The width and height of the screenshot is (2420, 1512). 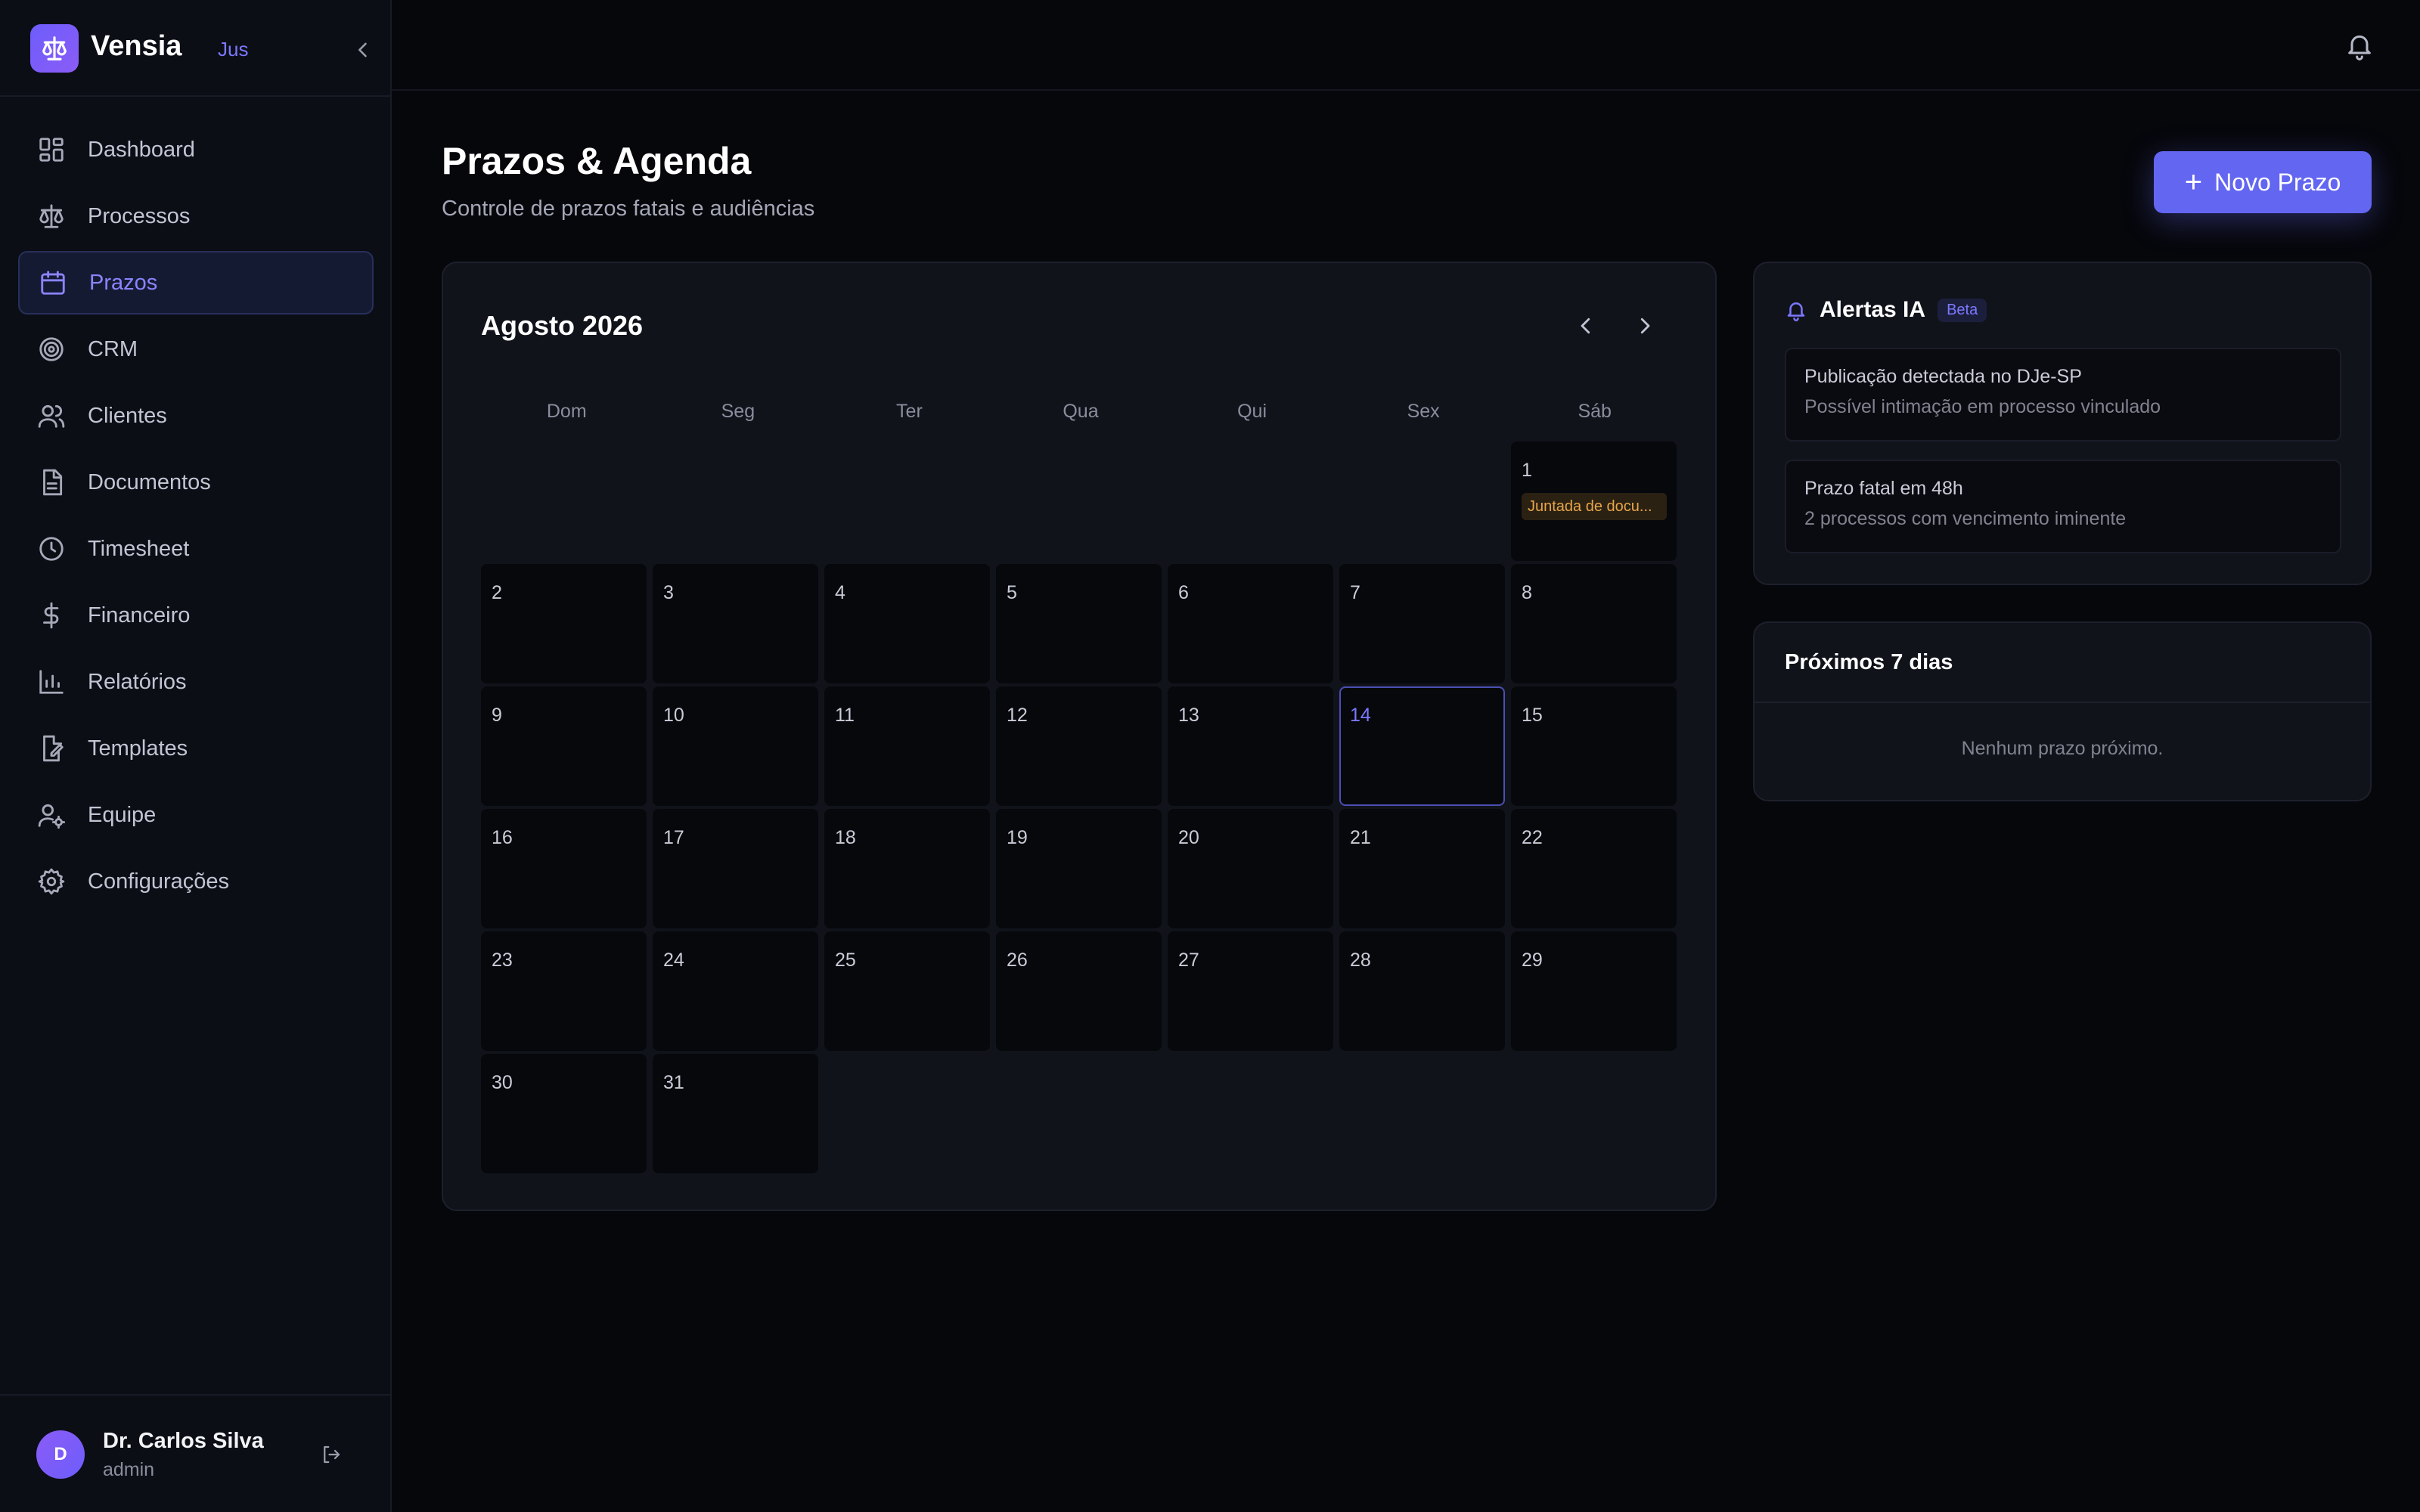 What do you see at coordinates (1079, 868) in the screenshot?
I see `calendar-day: 19` at bounding box center [1079, 868].